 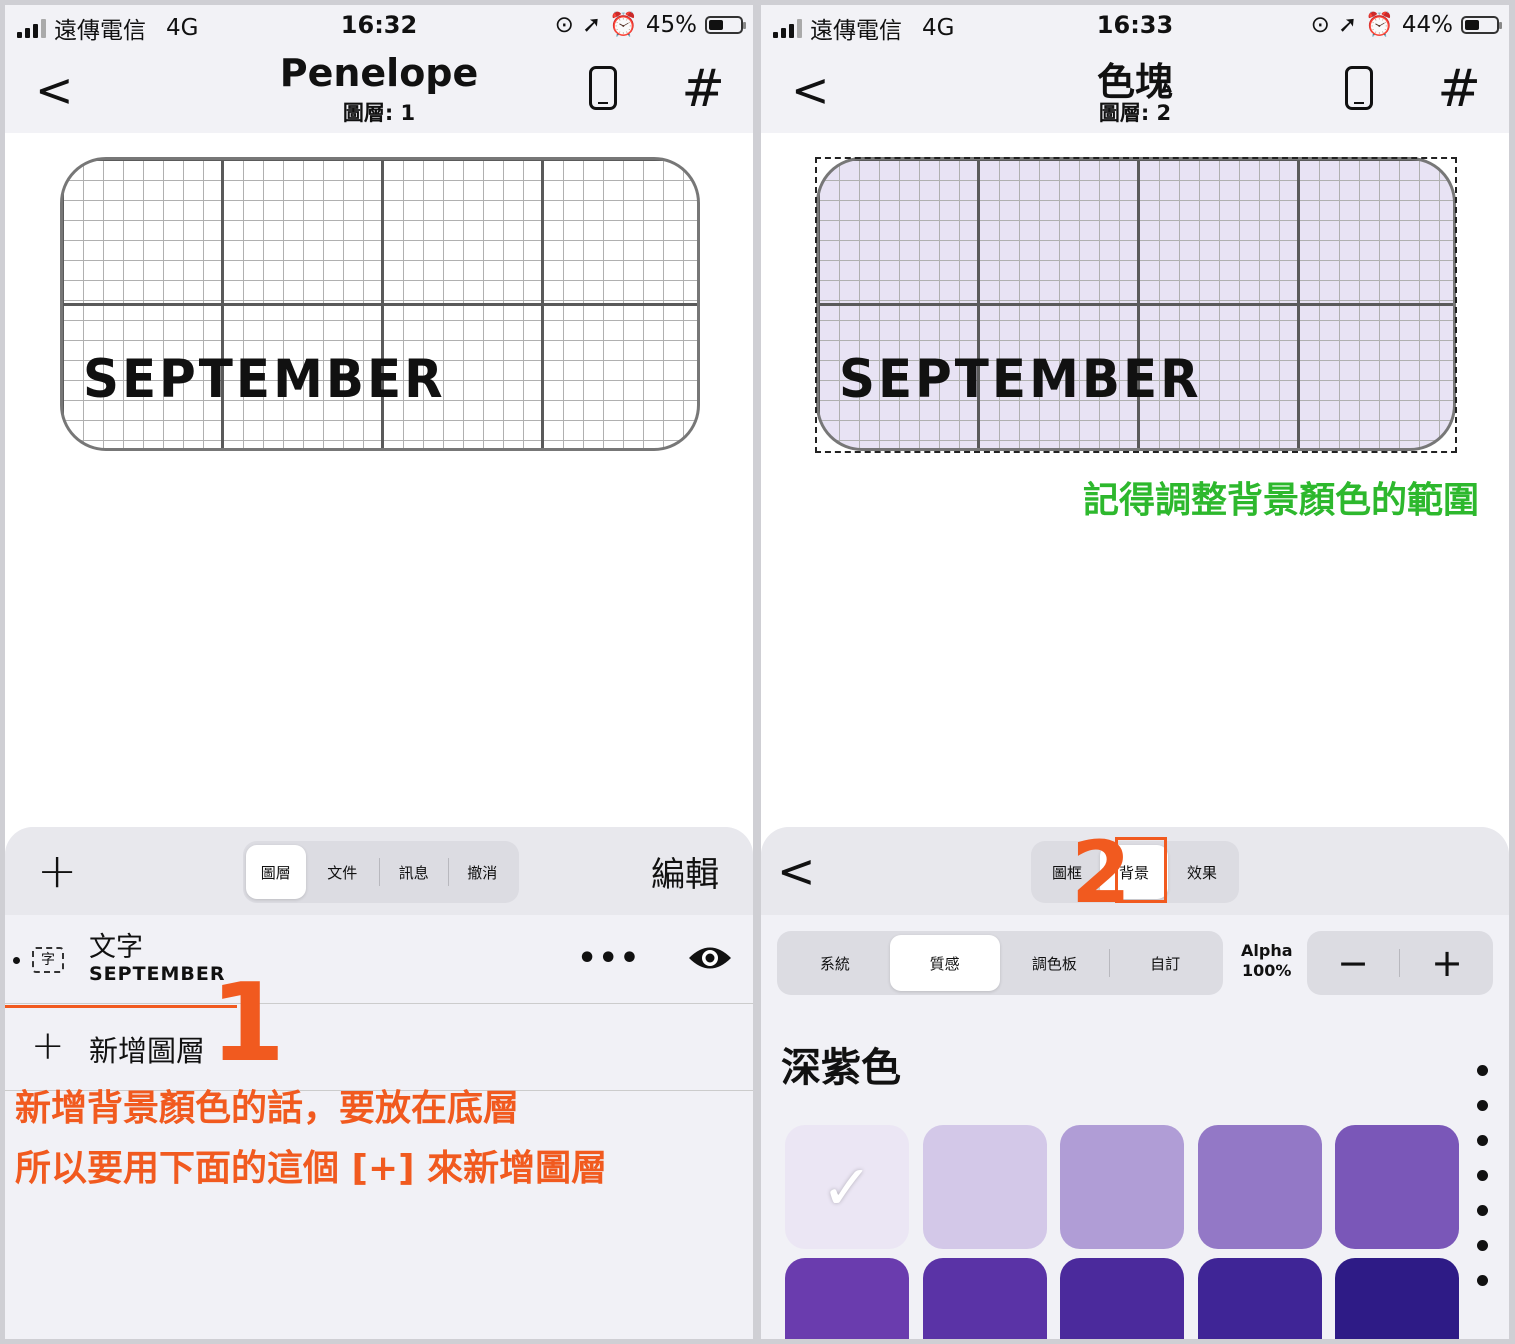 What do you see at coordinates (1055, 963) in the screenshot?
I see `tab-palette: 調色板` at bounding box center [1055, 963].